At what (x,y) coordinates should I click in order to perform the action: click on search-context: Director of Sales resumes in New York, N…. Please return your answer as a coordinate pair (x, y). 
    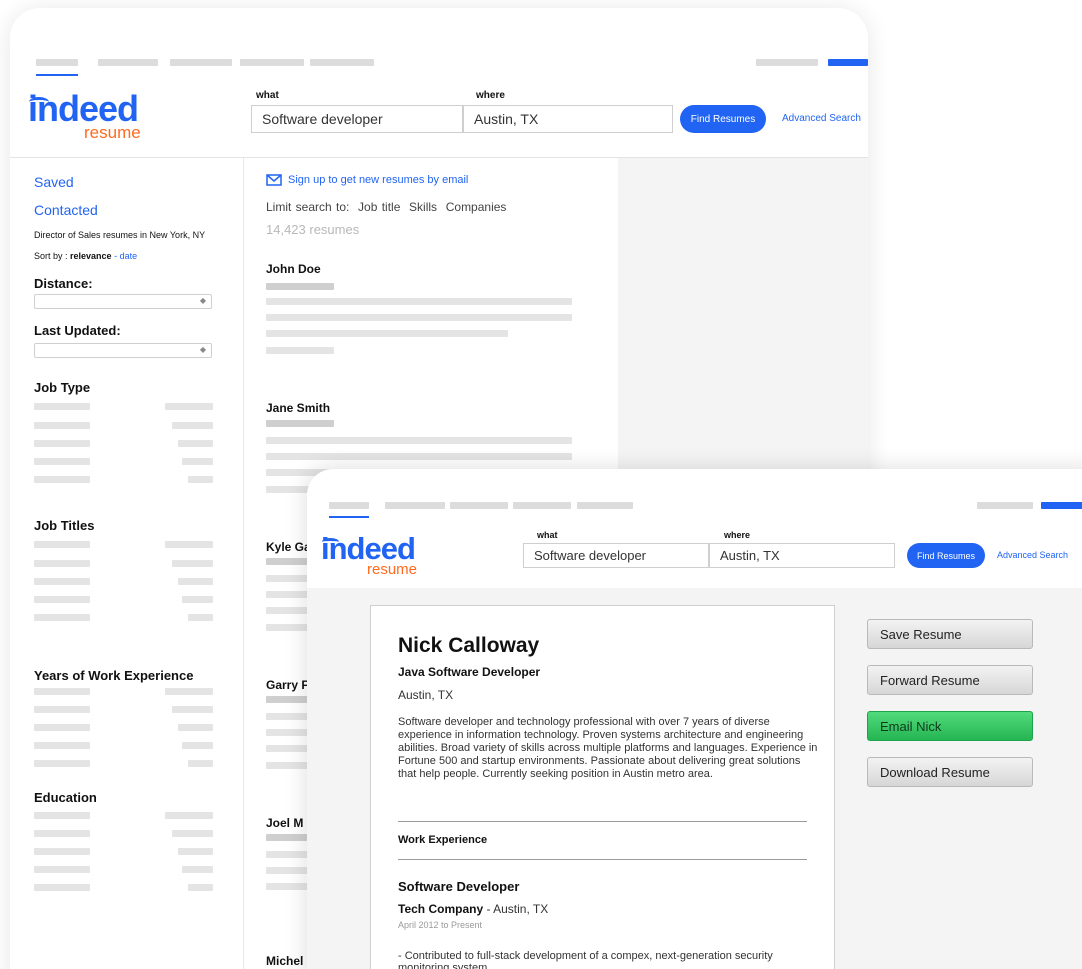
    Looking at the image, I should click on (120, 235).